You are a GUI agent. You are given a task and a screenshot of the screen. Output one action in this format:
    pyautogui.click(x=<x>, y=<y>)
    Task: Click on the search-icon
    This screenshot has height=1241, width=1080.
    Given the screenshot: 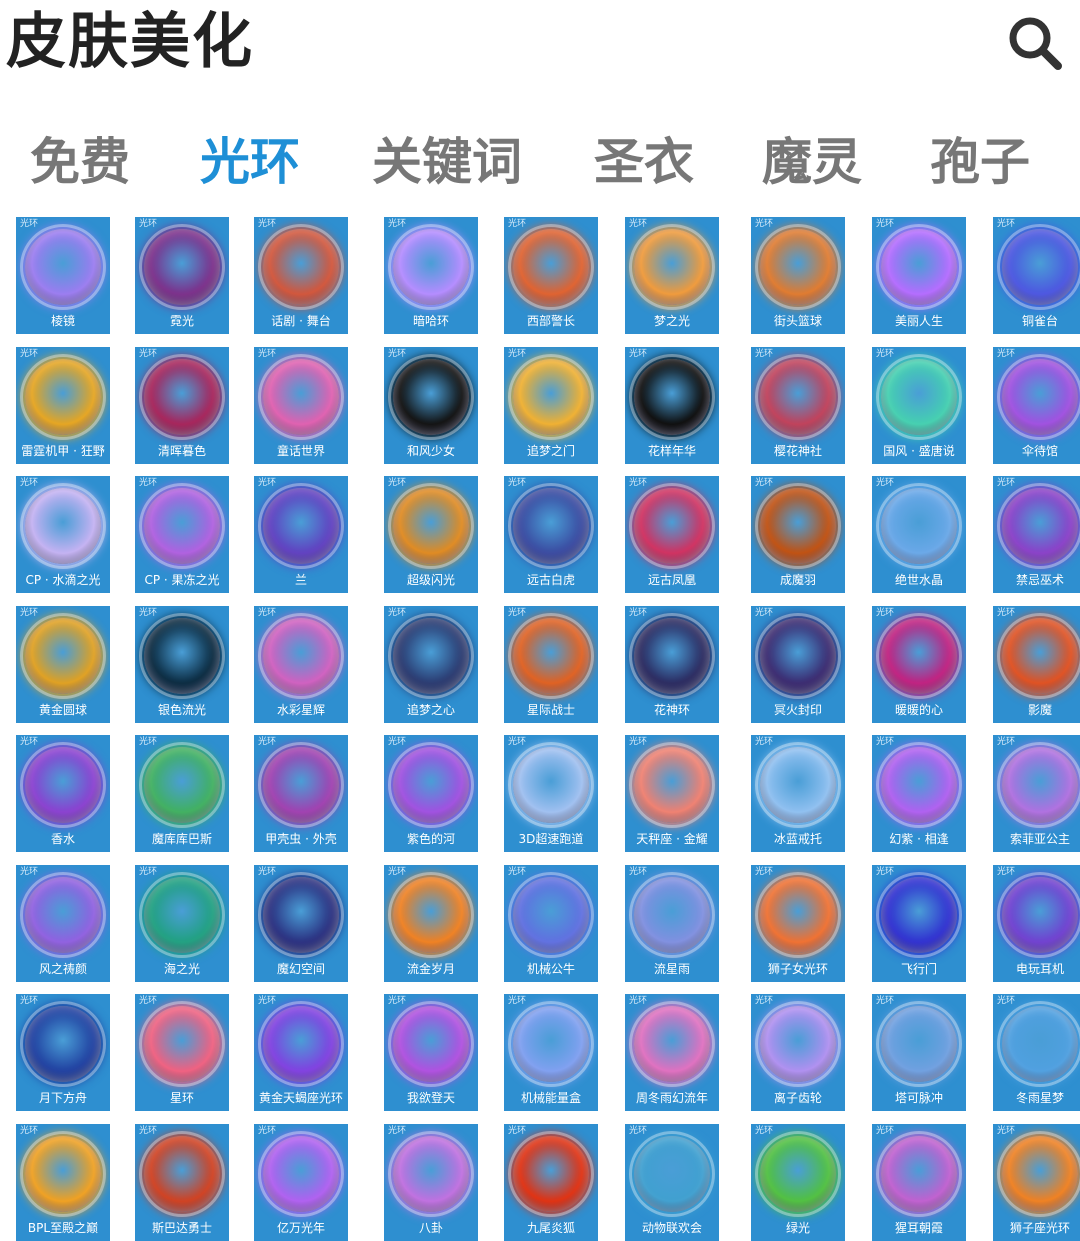 What is the action you would take?
    pyautogui.click(x=1035, y=41)
    